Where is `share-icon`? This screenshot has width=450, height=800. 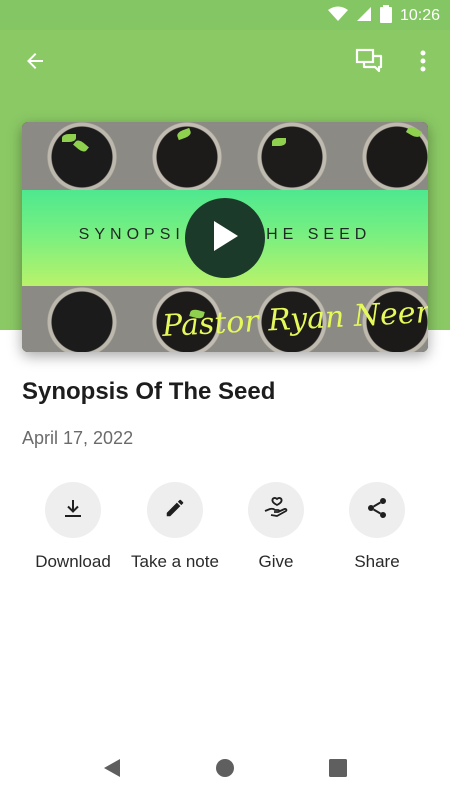
share-icon is located at coordinates (377, 510).